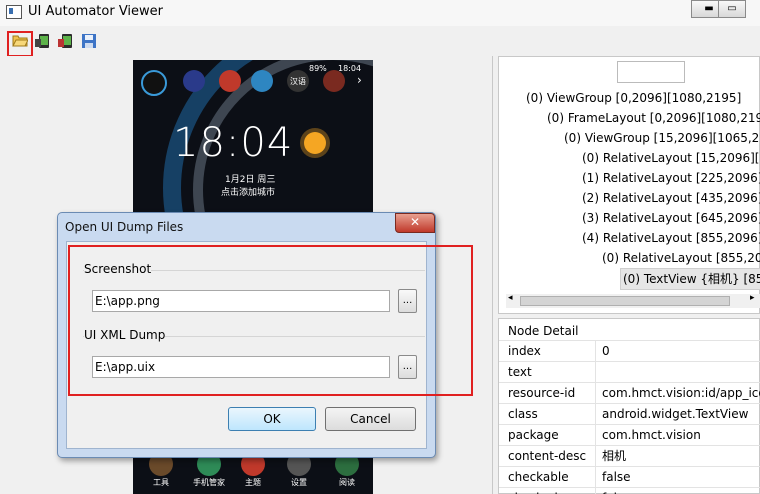 The height and width of the screenshot is (494, 760). I want to click on node-detail-row: class android.widget.TextView, so click(629, 414).